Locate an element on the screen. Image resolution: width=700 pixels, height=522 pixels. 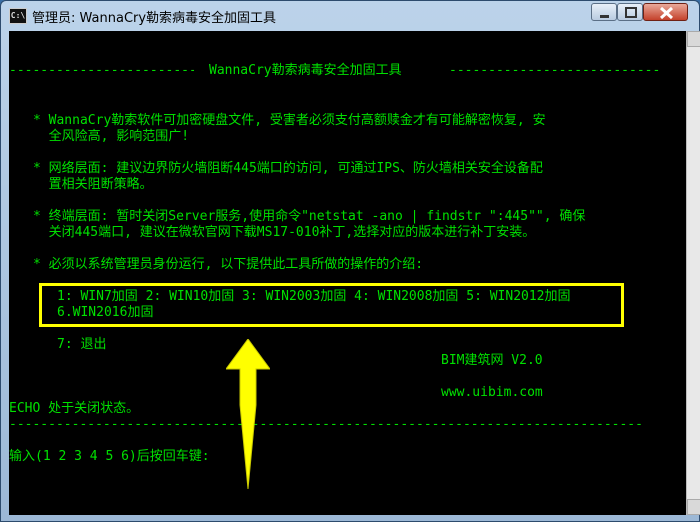
bullet-1-line-2: 全风险高, 影响范围广! is located at coordinates (111, 136).